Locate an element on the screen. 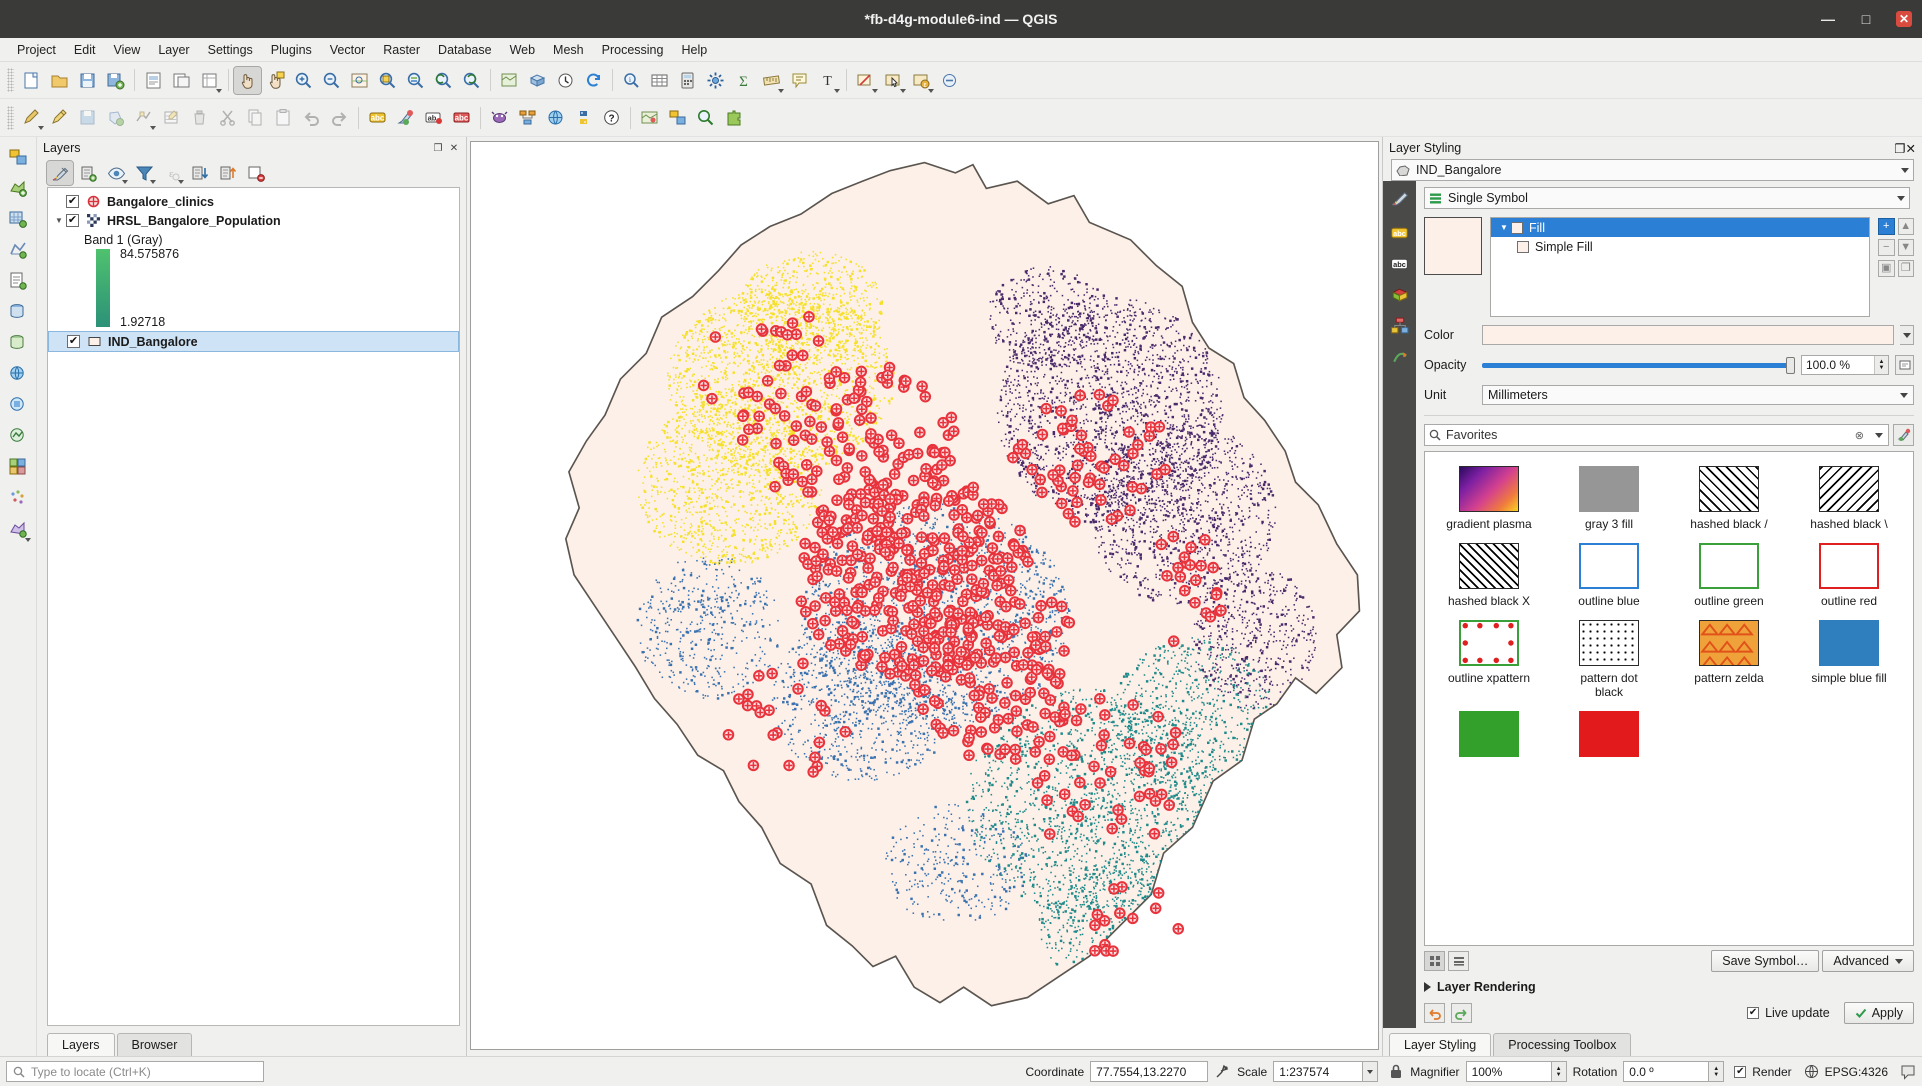 The image size is (1922, 1086). save-project-icon is located at coordinates (87, 80).